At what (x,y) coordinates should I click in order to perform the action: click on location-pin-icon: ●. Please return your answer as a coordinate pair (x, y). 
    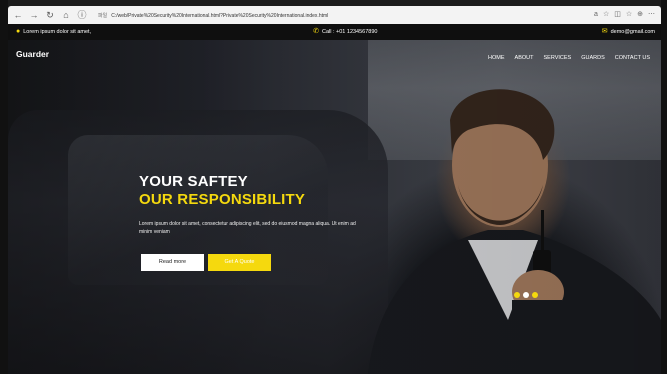
    Looking at the image, I should click on (18, 31).